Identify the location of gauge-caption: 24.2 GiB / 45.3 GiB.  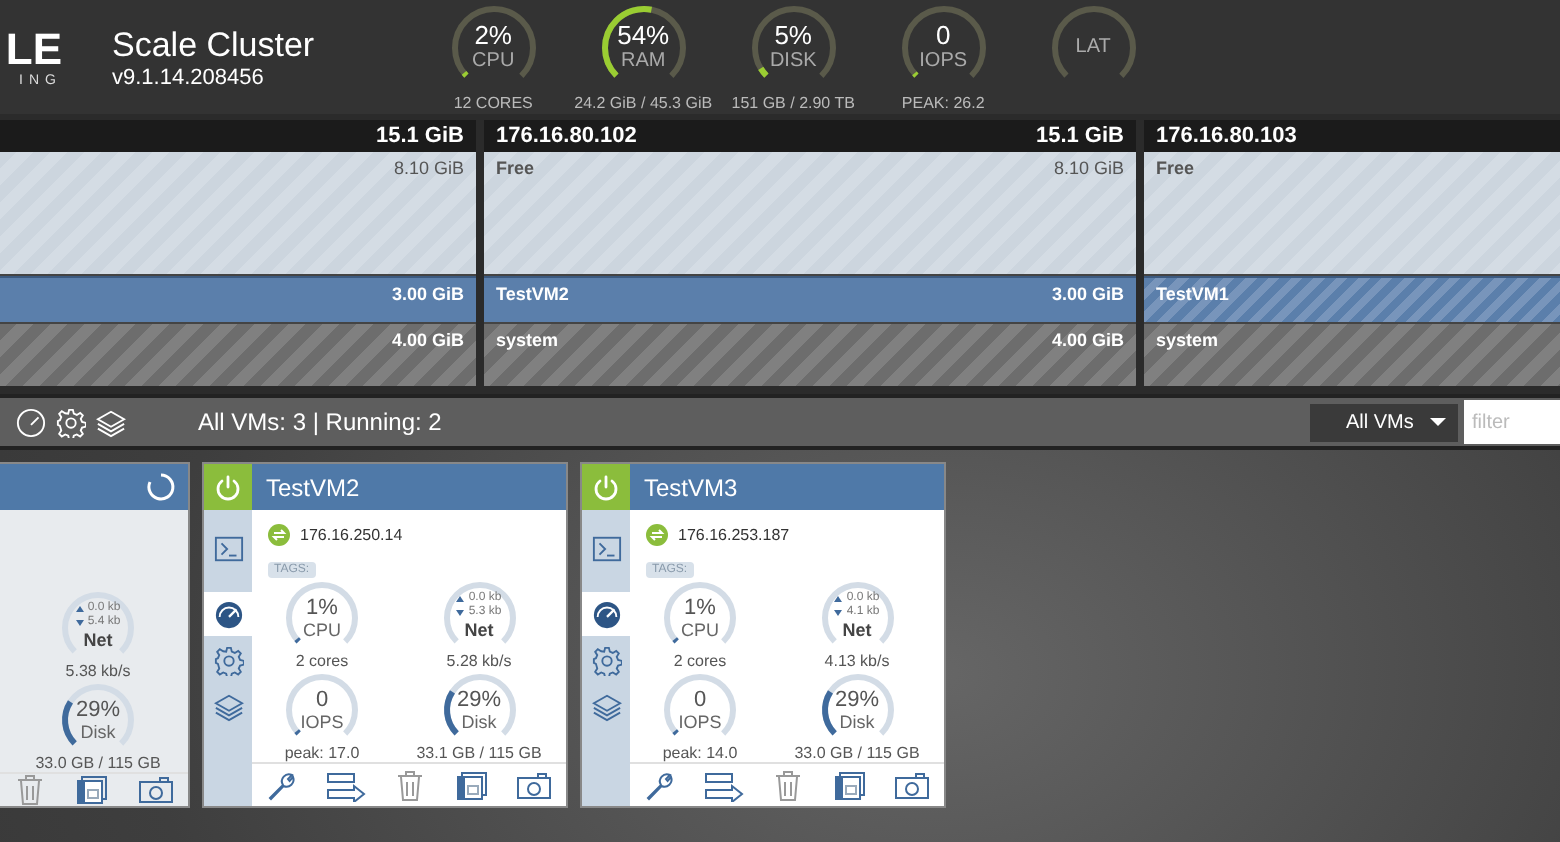
(643, 102).